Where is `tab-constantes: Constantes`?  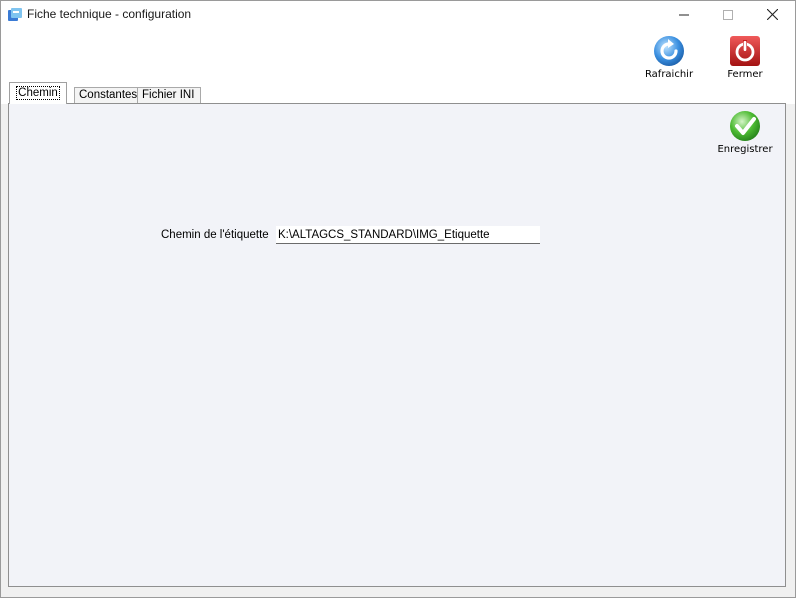
tab-constantes: Constantes is located at coordinates (106, 95).